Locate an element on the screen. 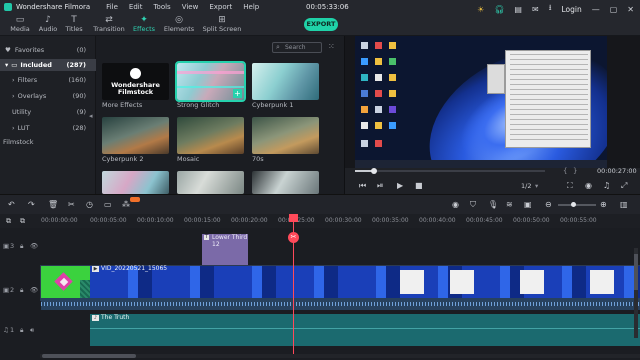 The image size is (640, 360). add-track-icon: ⧉ is located at coordinates (8, 221).